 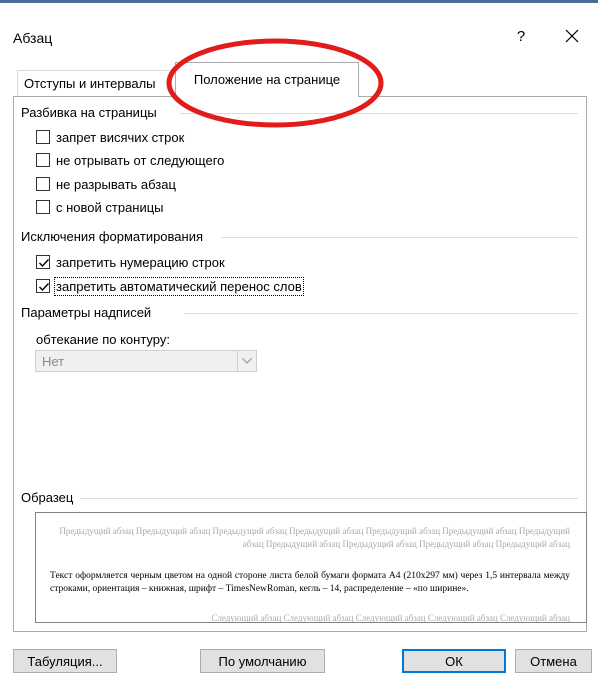 I want to click on keep-lines-together-checkbox: не разрывать абзац, so click(x=106, y=184).